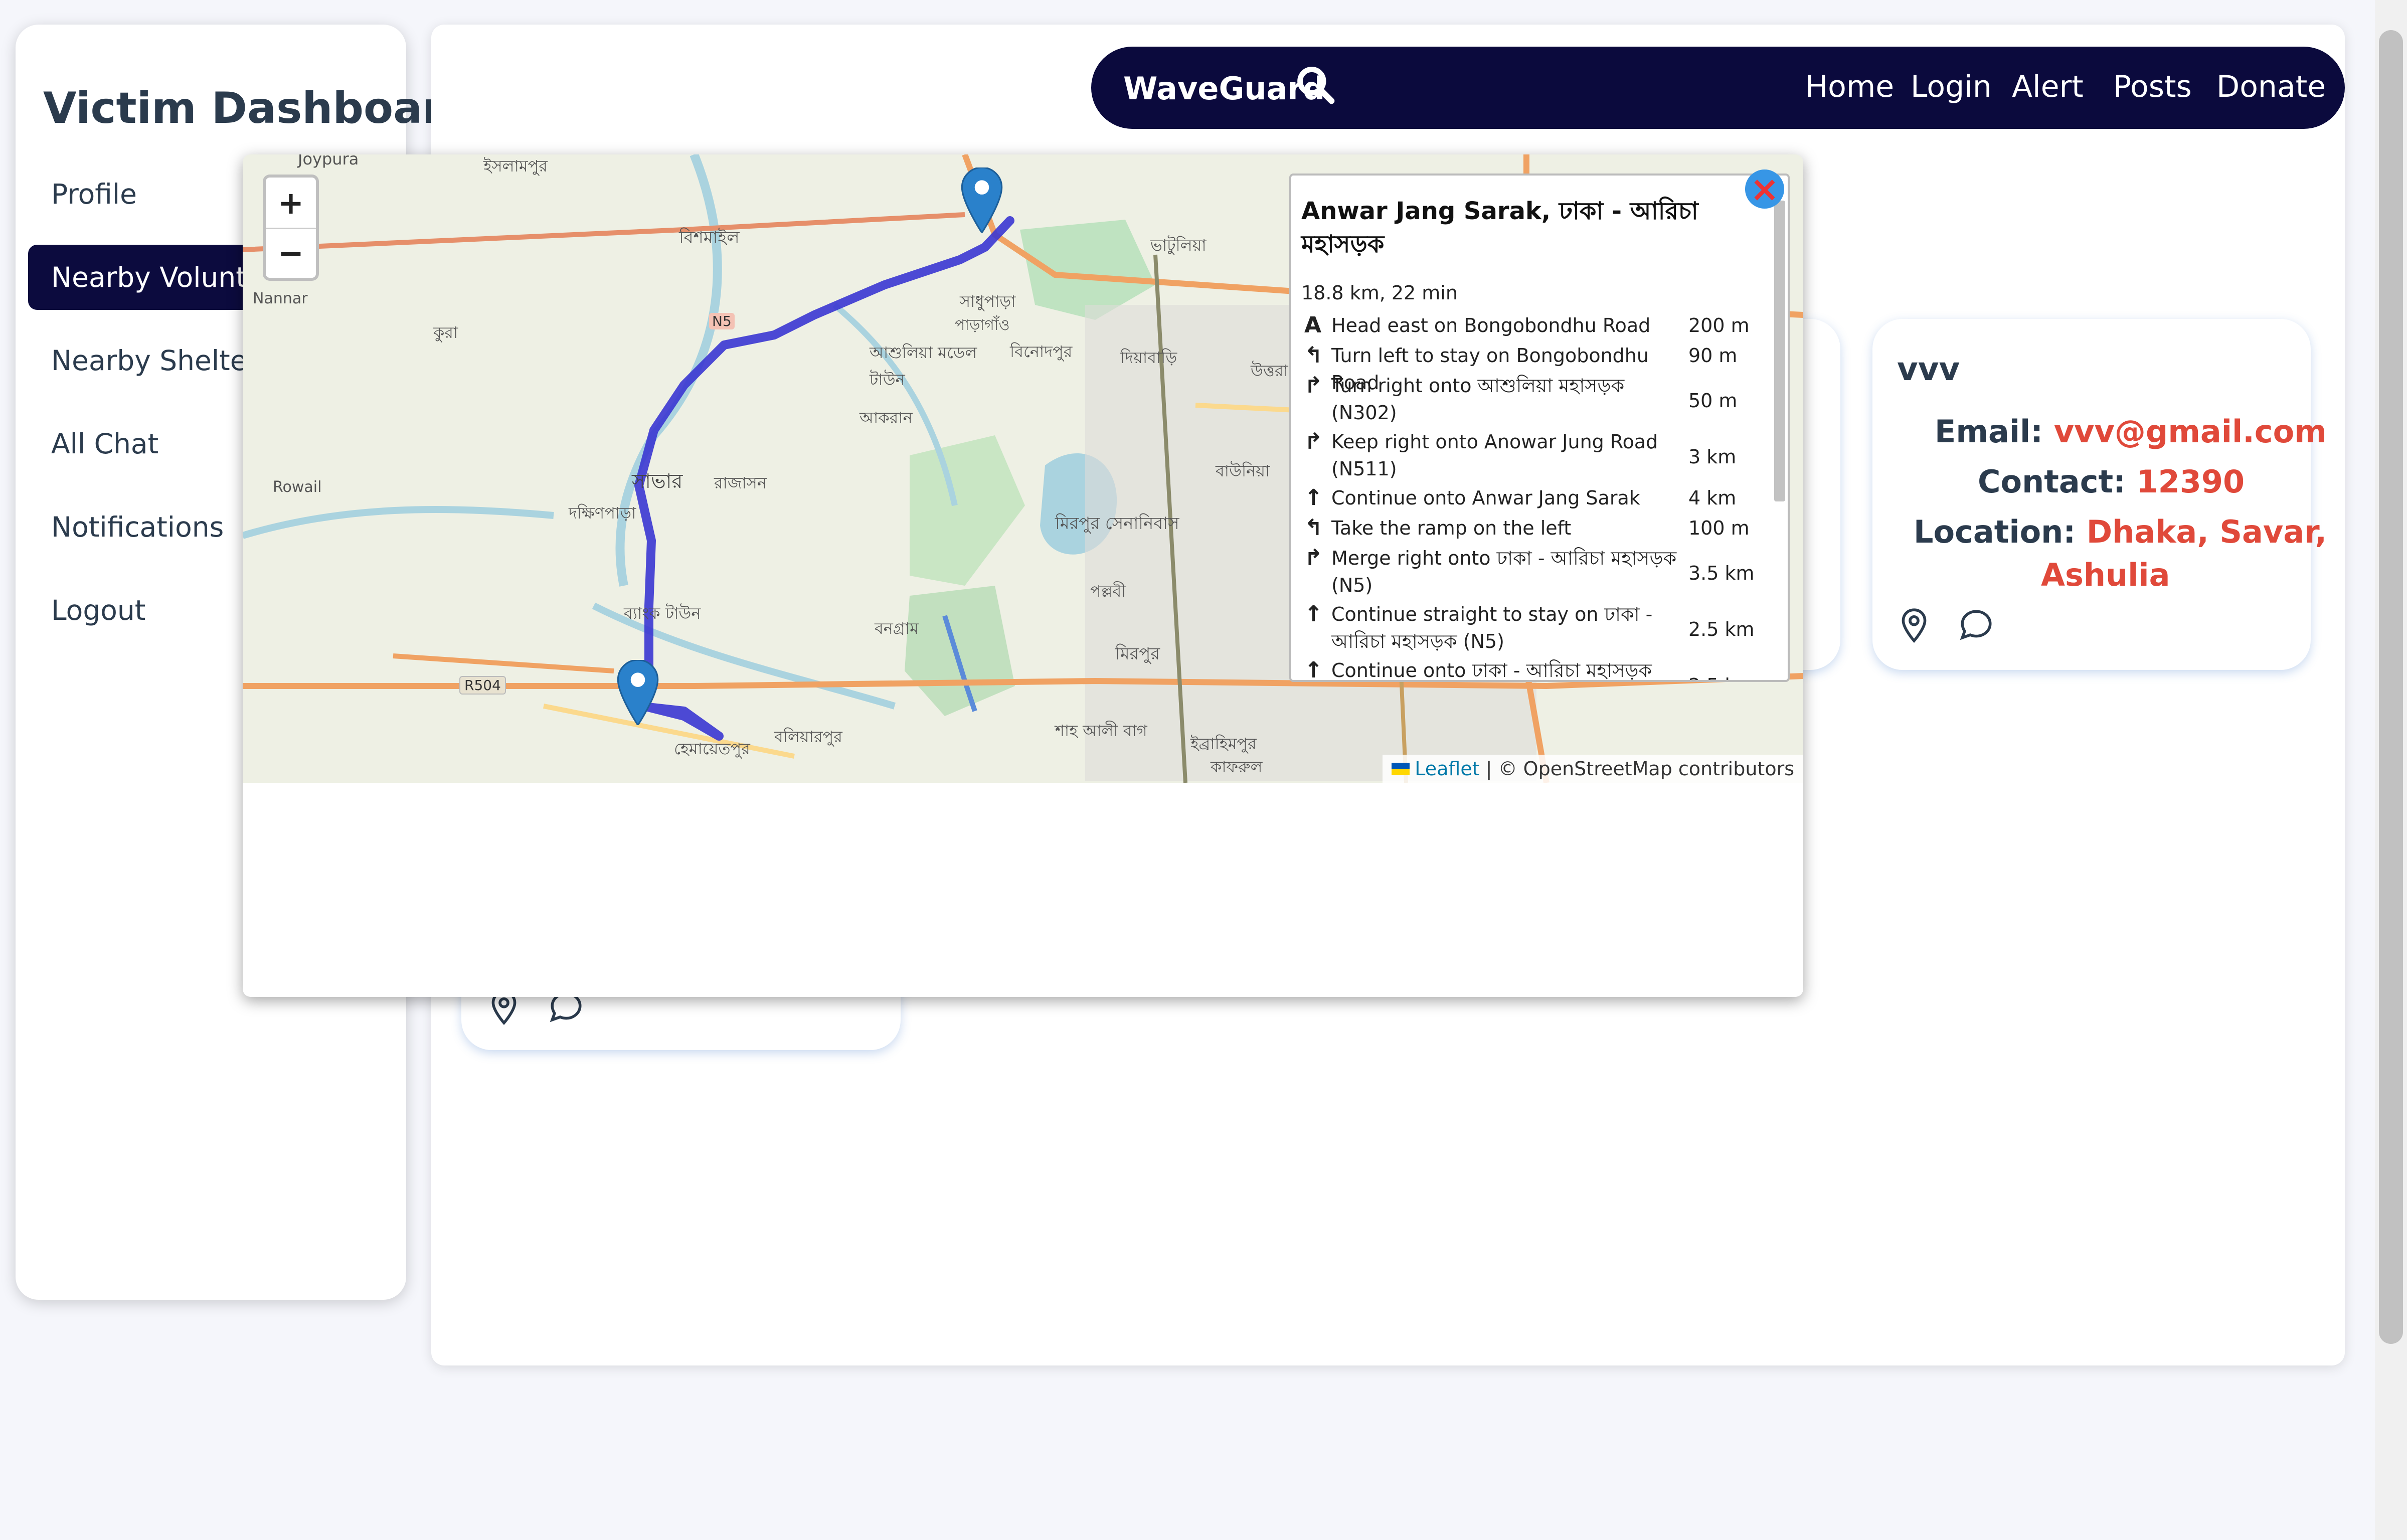 This screenshot has height=1540, width=2407. I want to click on step-distance: 100 m, so click(1719, 528).